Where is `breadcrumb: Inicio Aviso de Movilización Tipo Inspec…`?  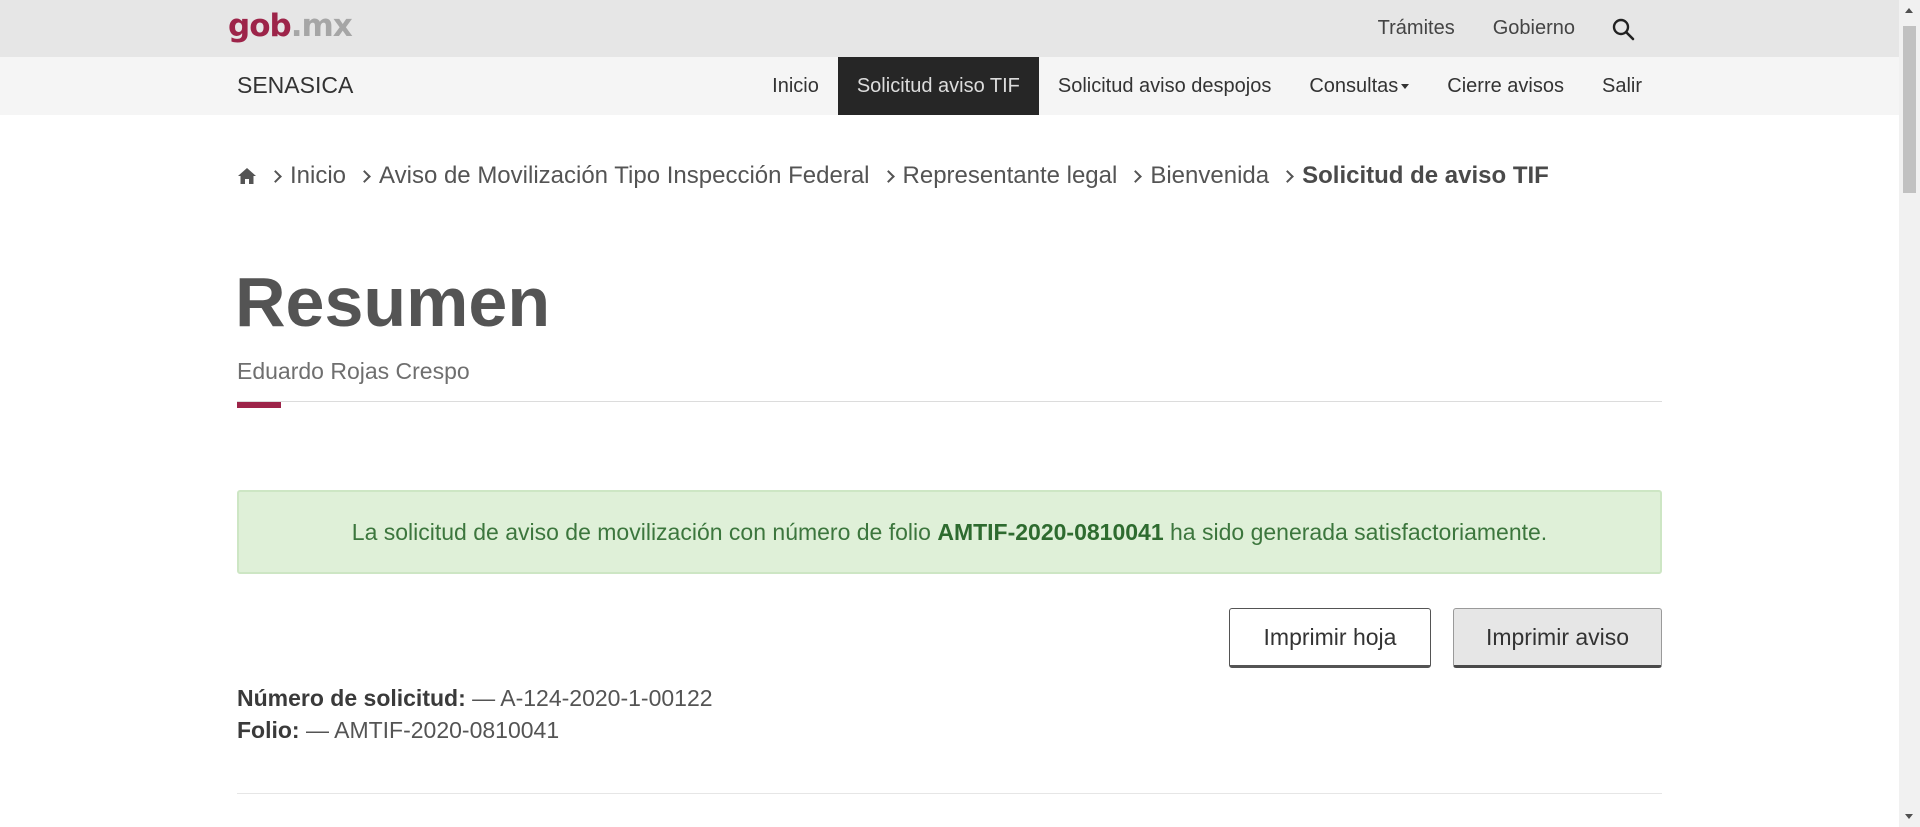
breadcrumb: Inicio Aviso de Movilización Tipo Inspec… is located at coordinates (893, 176).